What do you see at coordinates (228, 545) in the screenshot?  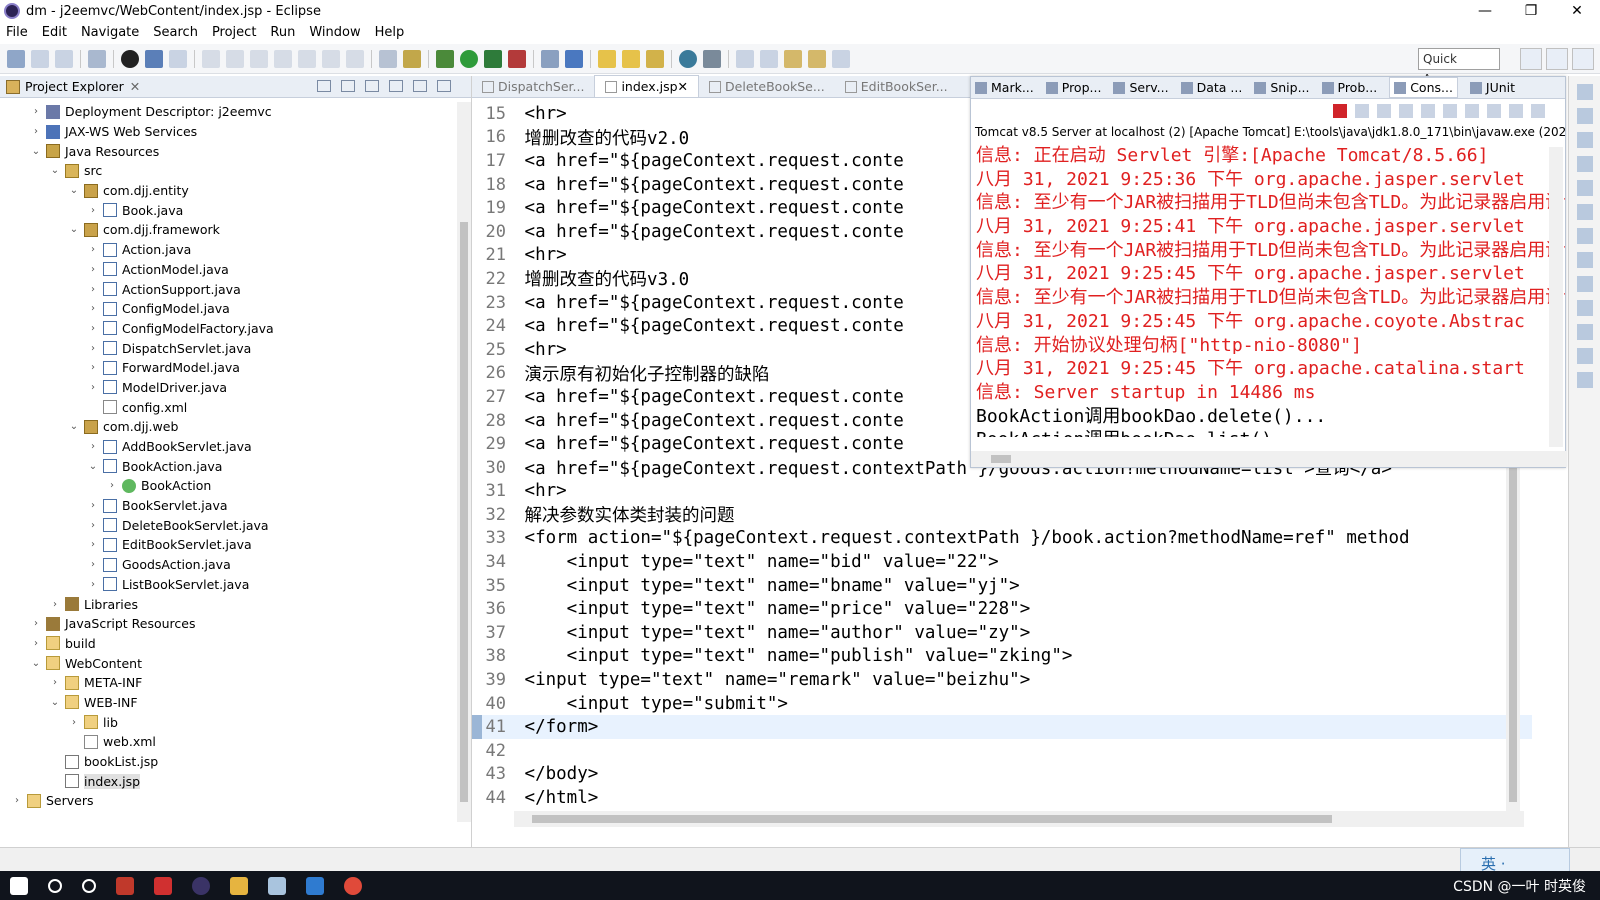 I see `tree-item: › EditBookServlet.java` at bounding box center [228, 545].